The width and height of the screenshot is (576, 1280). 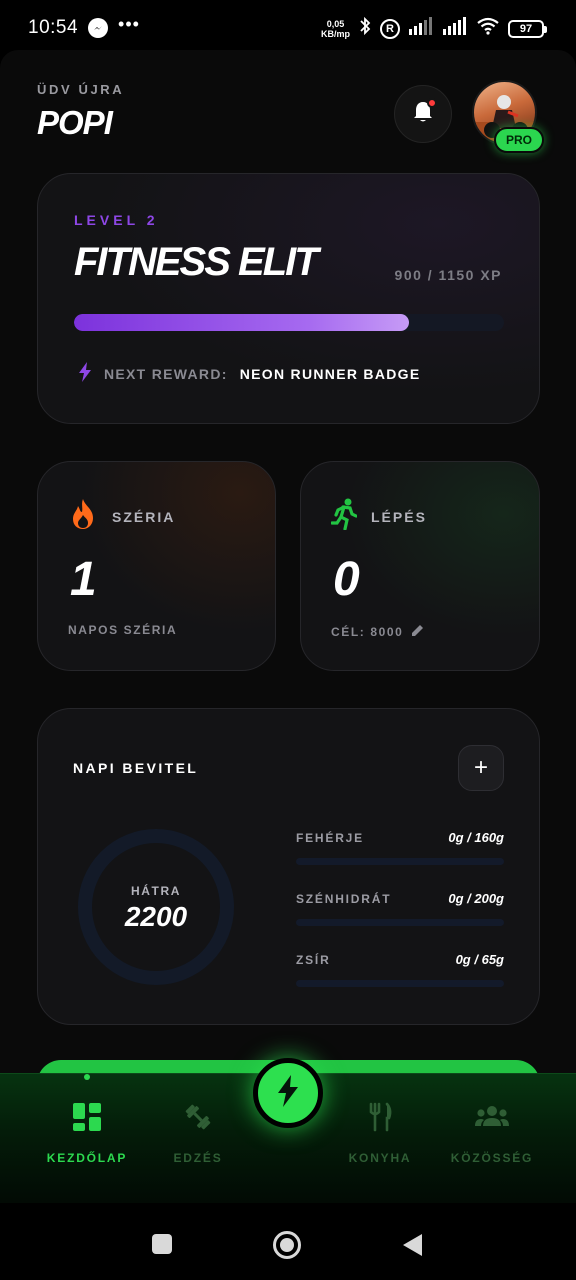 I want to click on nav-item-workout: EDZÉS, so click(x=198, y=1133).